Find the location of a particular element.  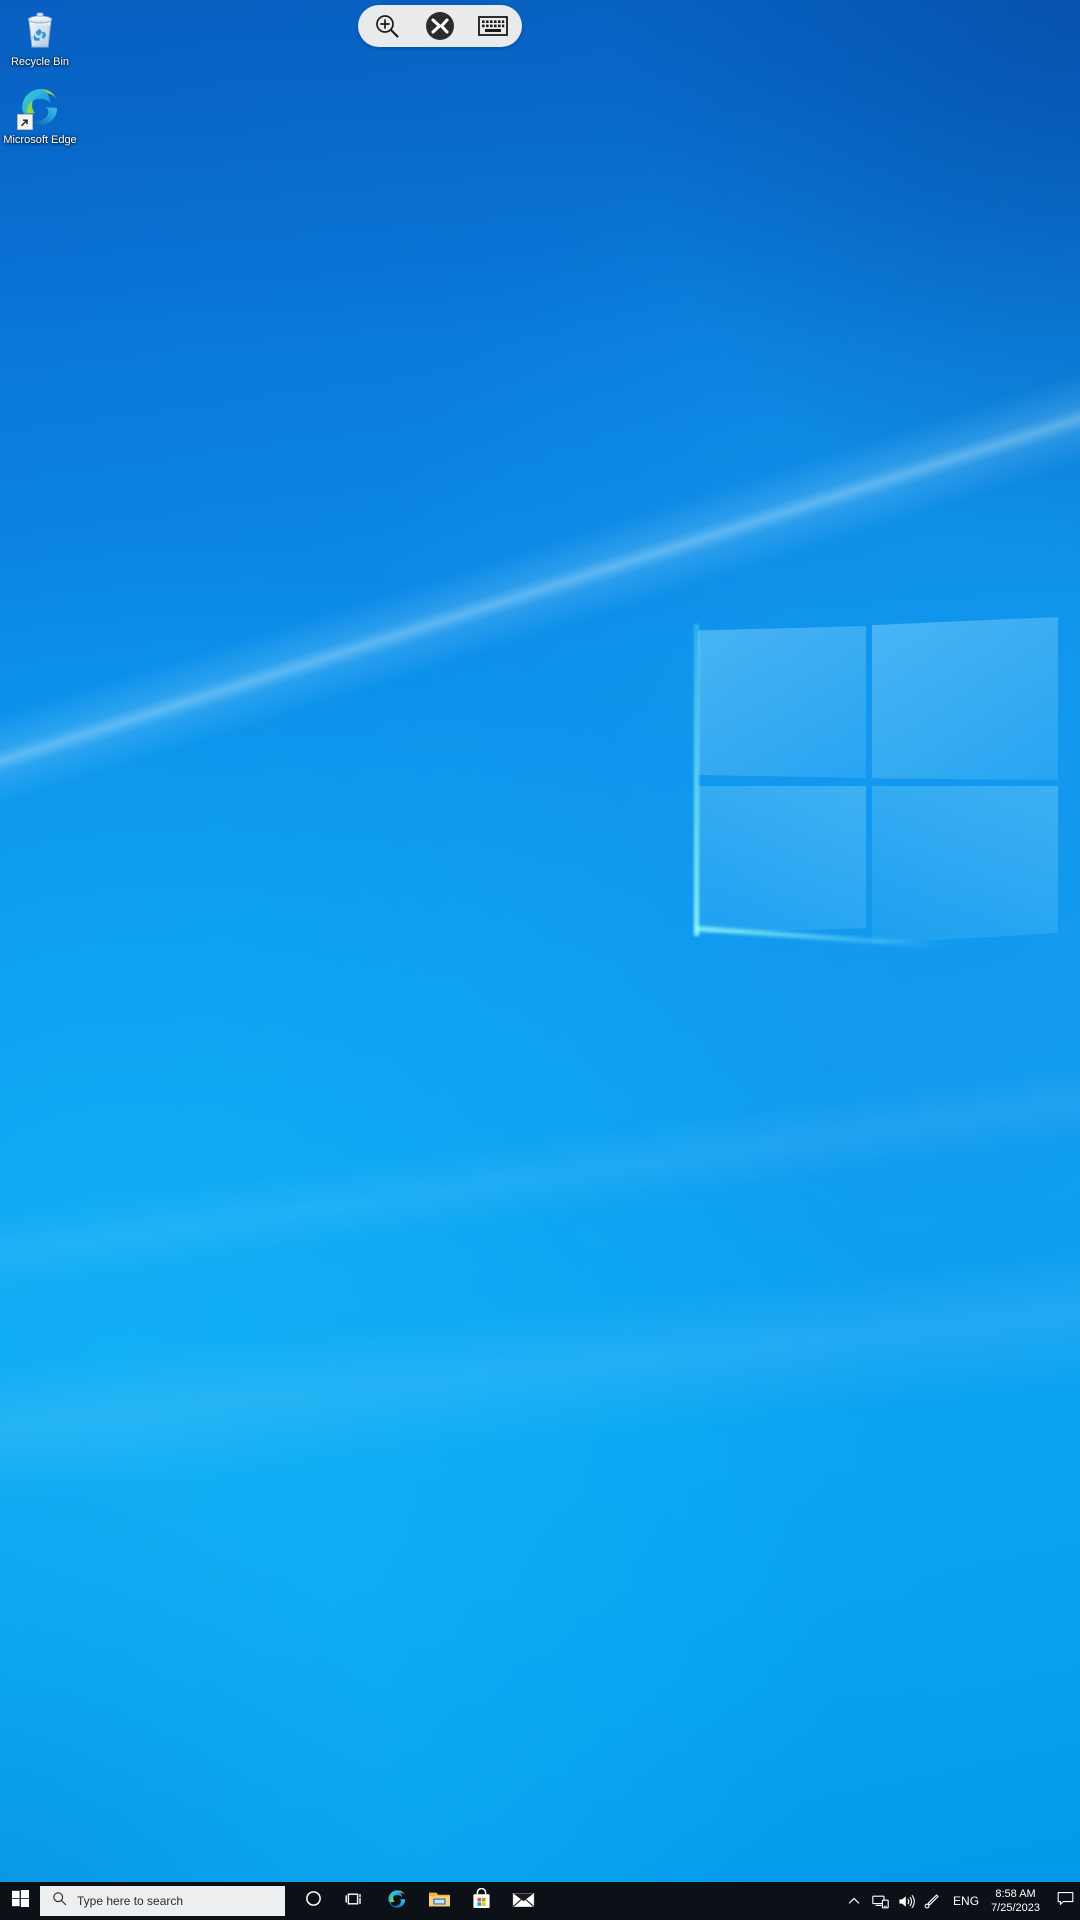

clock: 8:58 AM 7/25/2023 is located at coordinates (1018, 1901).